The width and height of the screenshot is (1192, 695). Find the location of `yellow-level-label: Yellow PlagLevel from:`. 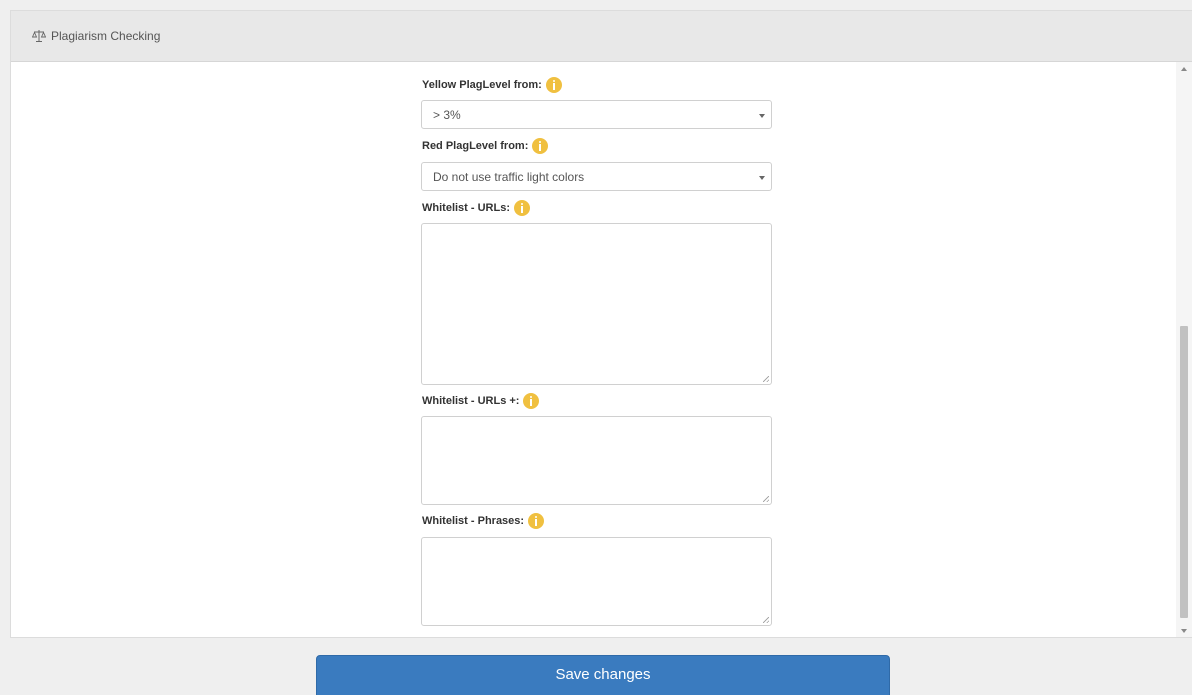

yellow-level-label: Yellow PlagLevel from: is located at coordinates (492, 85).